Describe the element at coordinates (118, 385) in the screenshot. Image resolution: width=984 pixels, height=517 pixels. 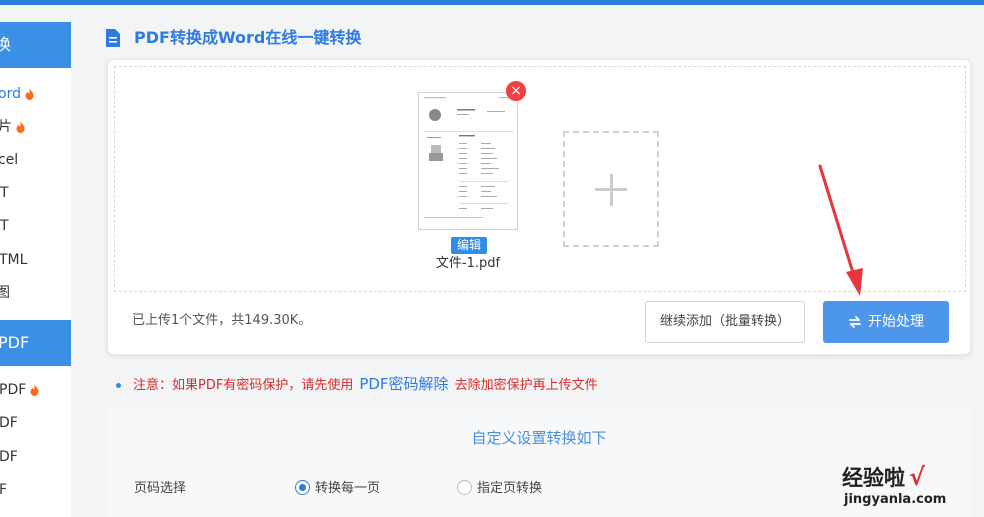
I see `bullet-icon` at that location.